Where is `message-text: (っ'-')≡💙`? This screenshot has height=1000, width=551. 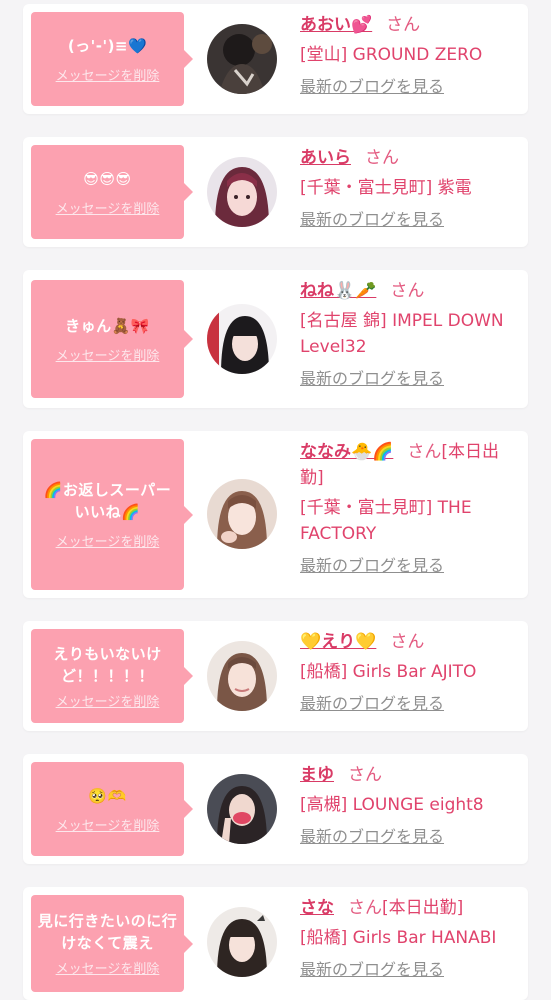
message-text: (っ'-')≡💙 is located at coordinates (107, 45).